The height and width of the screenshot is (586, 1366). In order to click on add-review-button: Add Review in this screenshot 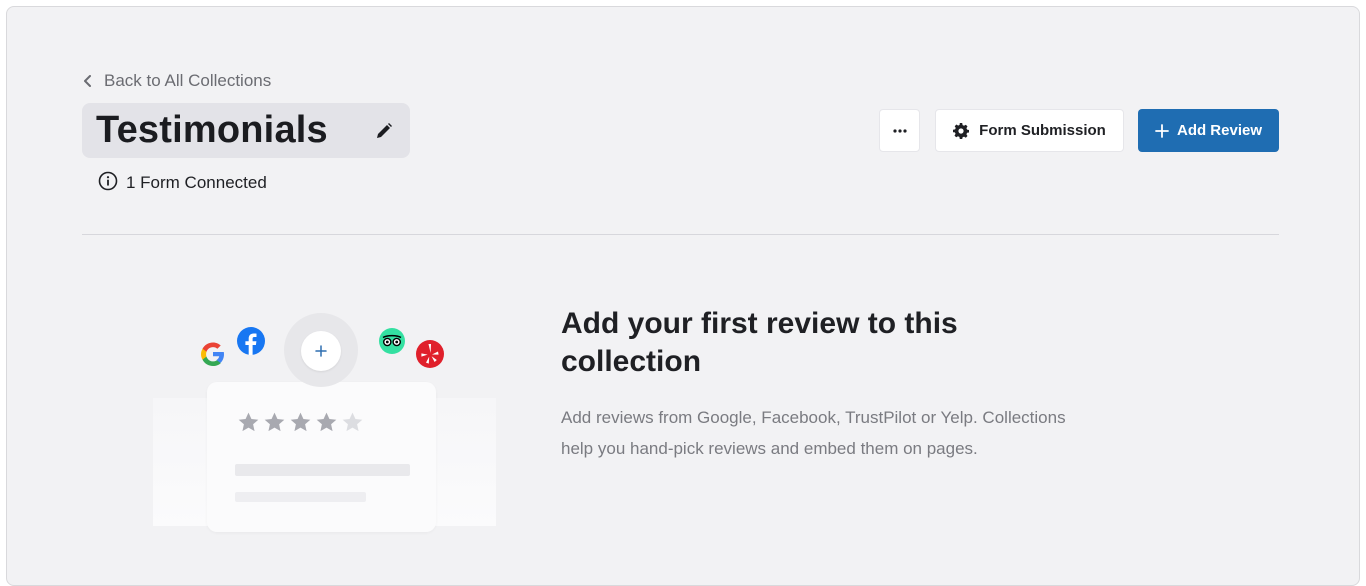, I will do `click(1208, 130)`.